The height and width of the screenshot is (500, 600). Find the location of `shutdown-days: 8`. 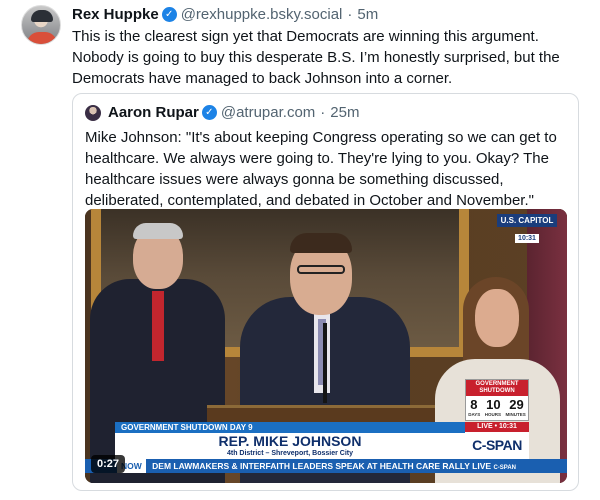

shutdown-days: 8 is located at coordinates (474, 404).